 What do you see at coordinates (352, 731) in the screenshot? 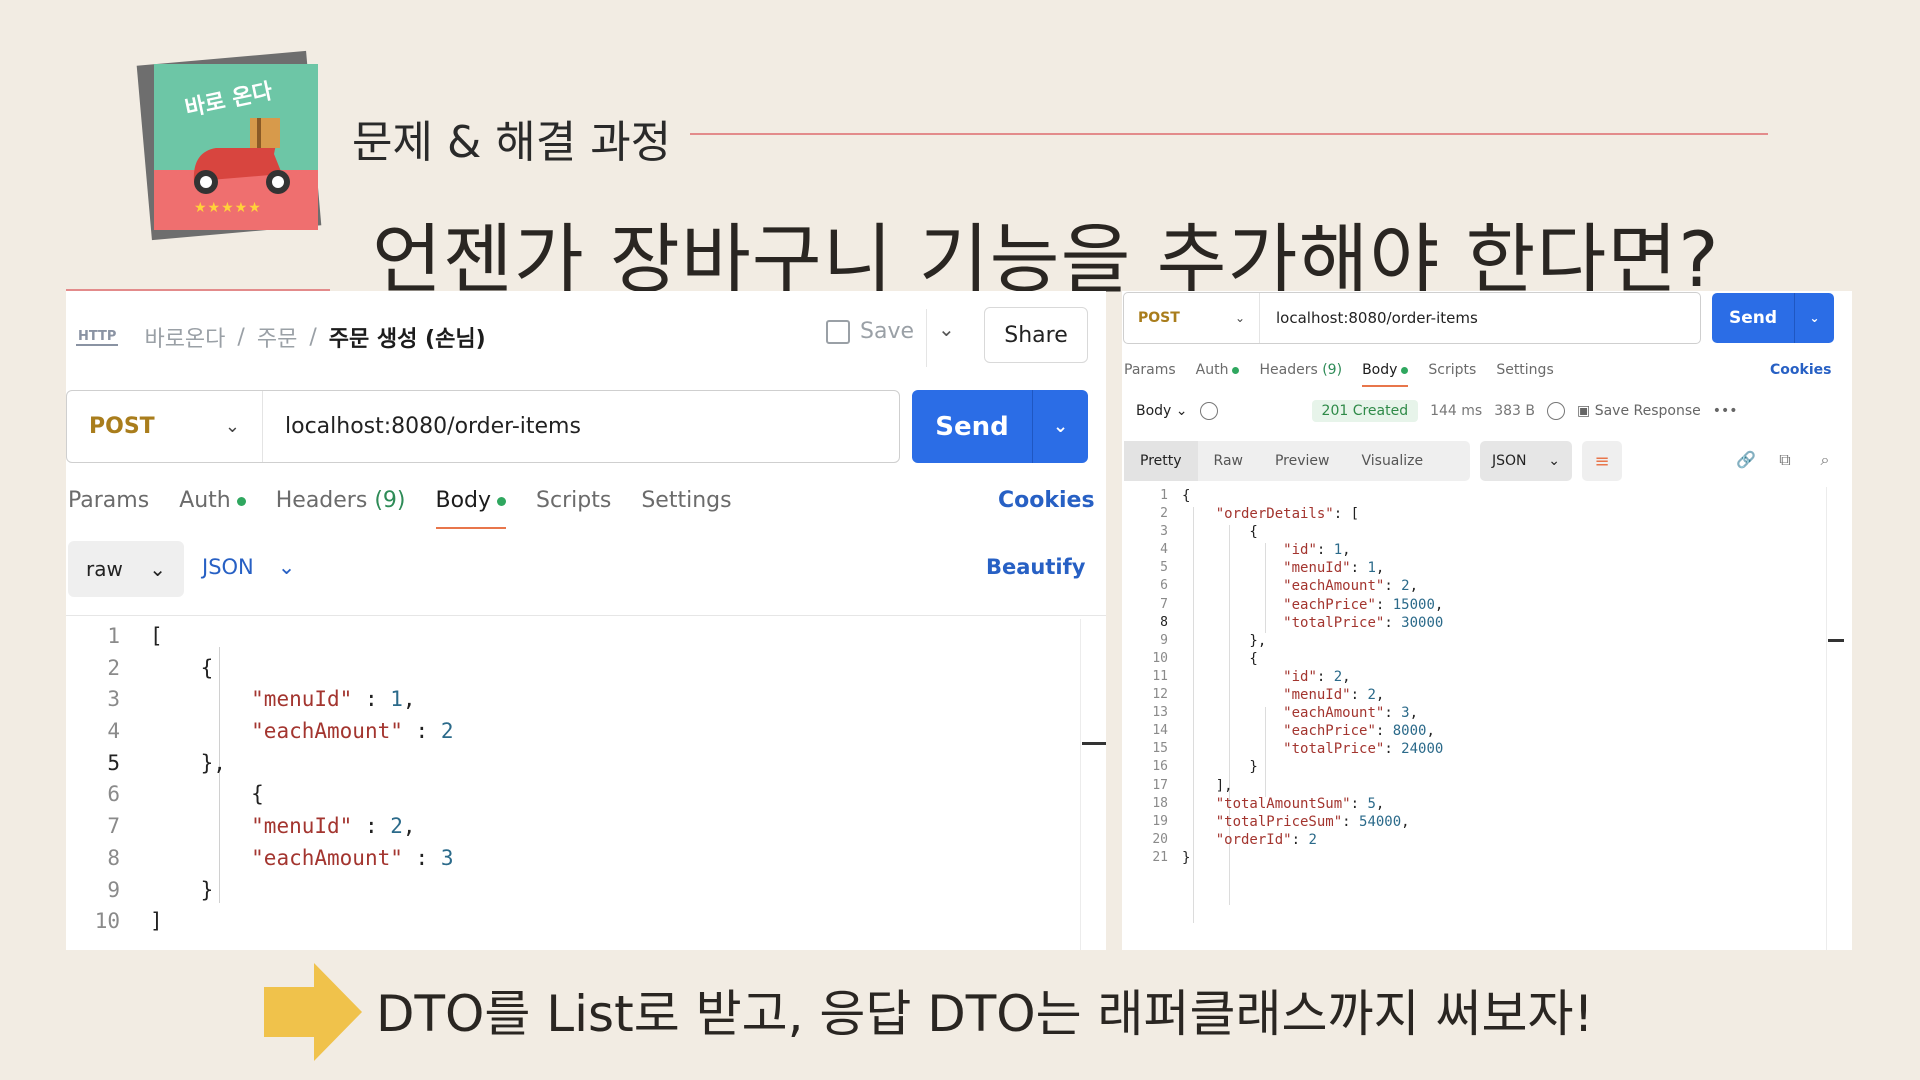
I see `code-text: "eachAmount" : 2` at bounding box center [352, 731].